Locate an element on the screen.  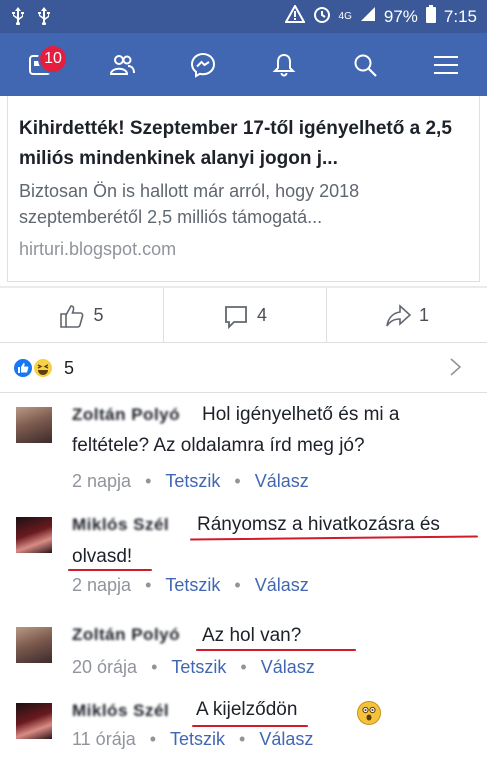
menu-tab is located at coordinates (446, 65).